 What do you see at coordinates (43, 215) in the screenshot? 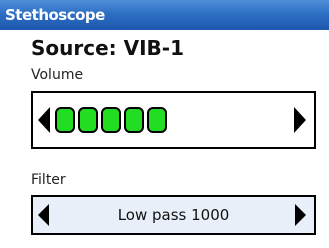
I see `filter-previous-arrow-icon` at bounding box center [43, 215].